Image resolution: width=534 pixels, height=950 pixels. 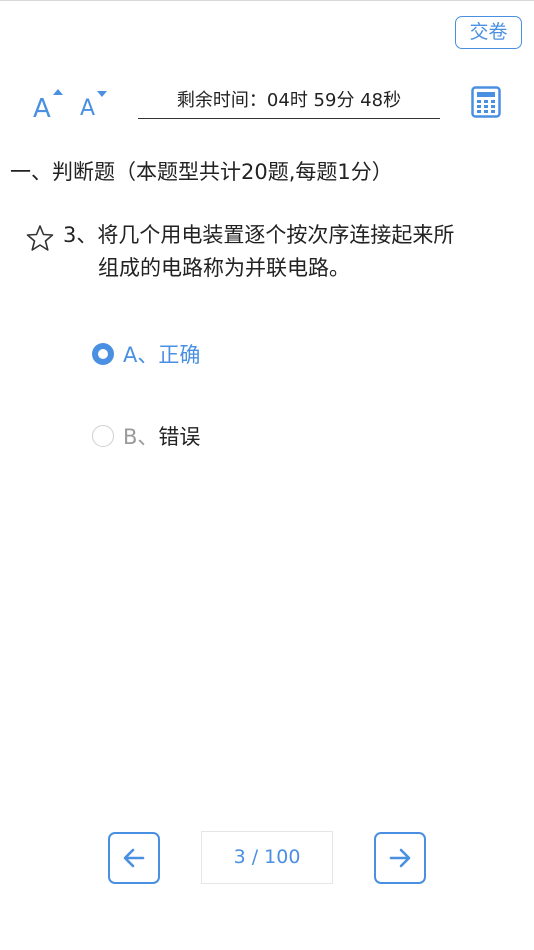 What do you see at coordinates (179, 355) in the screenshot?
I see `option-a-label: 正确` at bounding box center [179, 355].